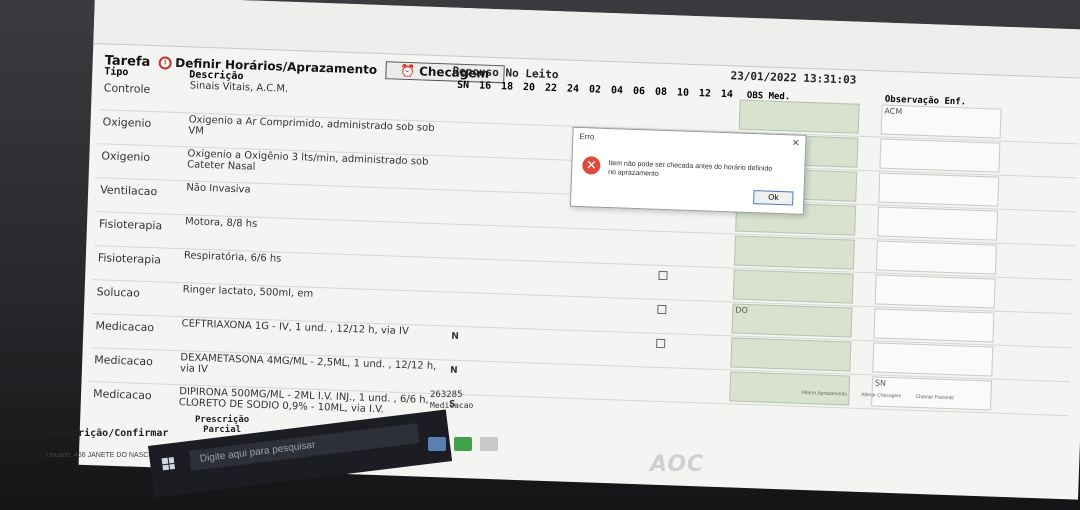 This screenshot has height=510, width=1080. What do you see at coordinates (489, 444) in the screenshot?
I see `app-icon` at bounding box center [489, 444].